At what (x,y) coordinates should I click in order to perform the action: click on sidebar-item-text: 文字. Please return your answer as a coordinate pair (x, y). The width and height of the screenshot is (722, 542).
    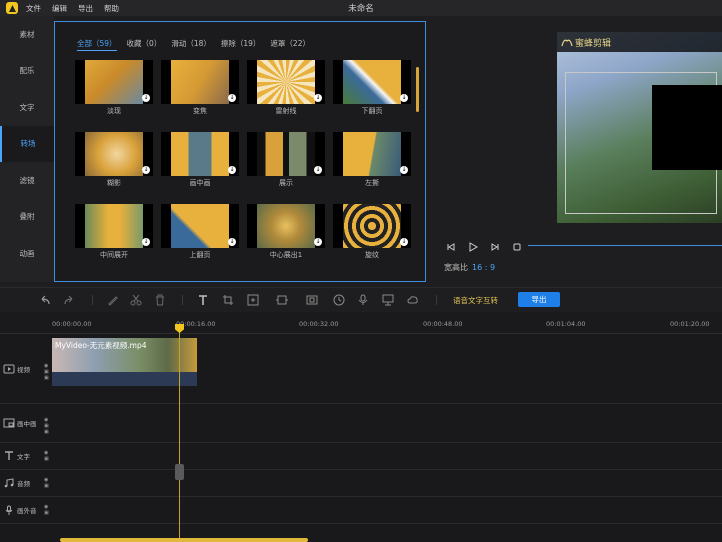
    Looking at the image, I should click on (27, 107).